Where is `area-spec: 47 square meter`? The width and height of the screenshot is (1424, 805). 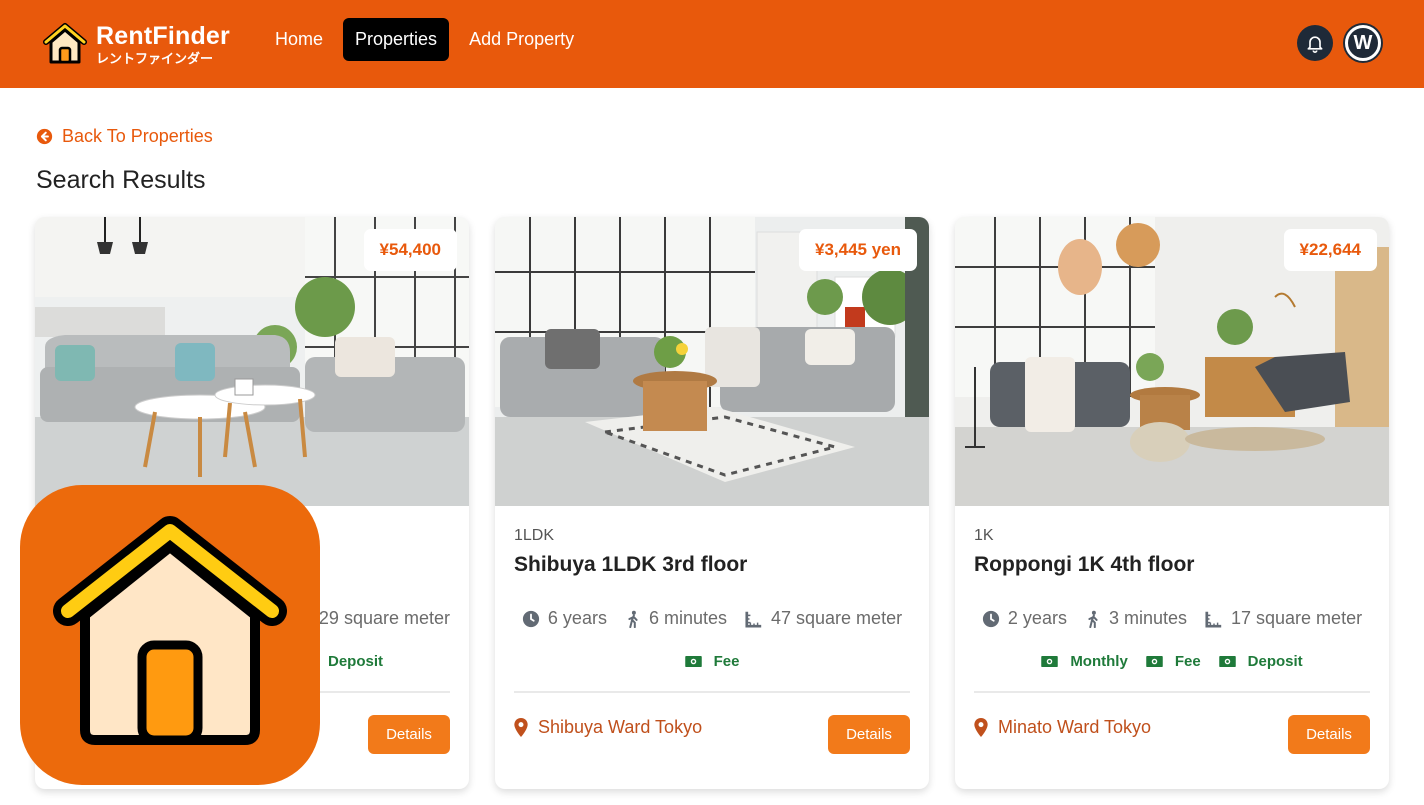
area-spec: 47 square meter is located at coordinates (823, 618).